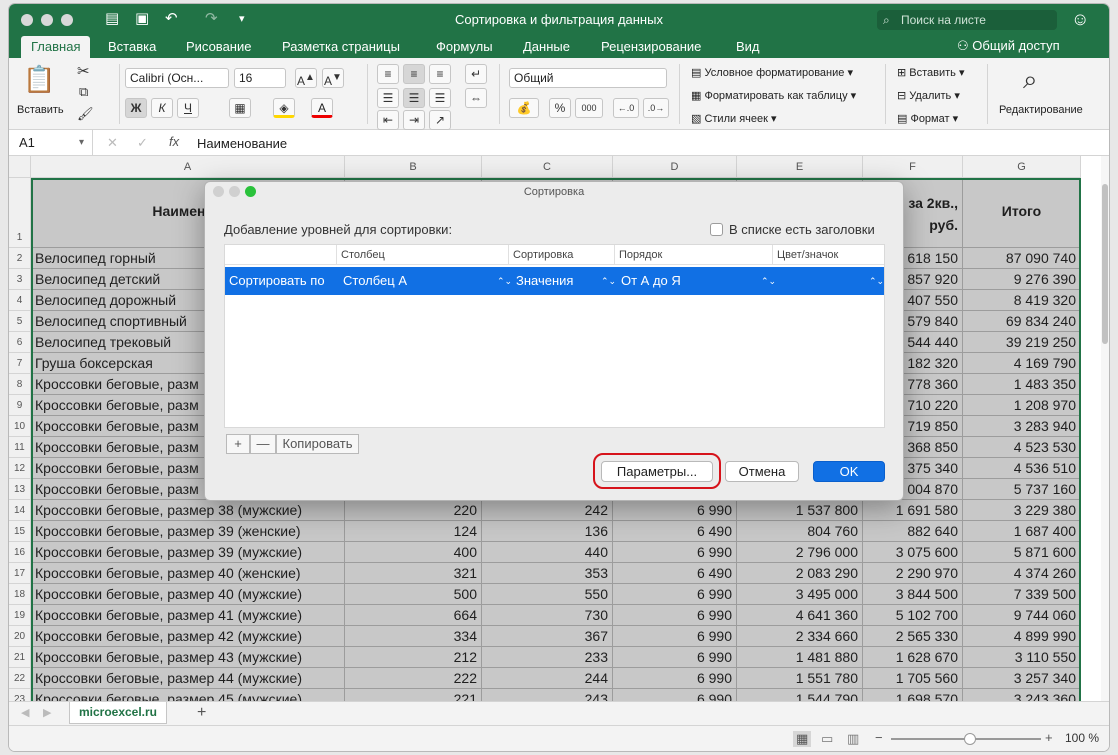 The height and width of the screenshot is (755, 1118). I want to click on format-as-table-button: ▦ Форматировать как таблицу ▾, so click(773, 95).